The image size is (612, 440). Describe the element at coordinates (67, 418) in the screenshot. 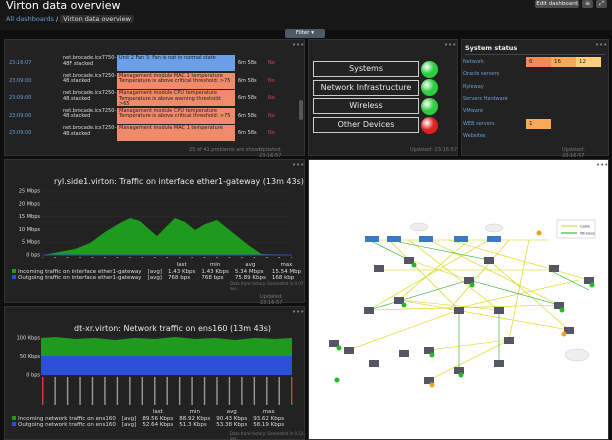

I see `series-name: Incoming network traffic on ens160` at that location.